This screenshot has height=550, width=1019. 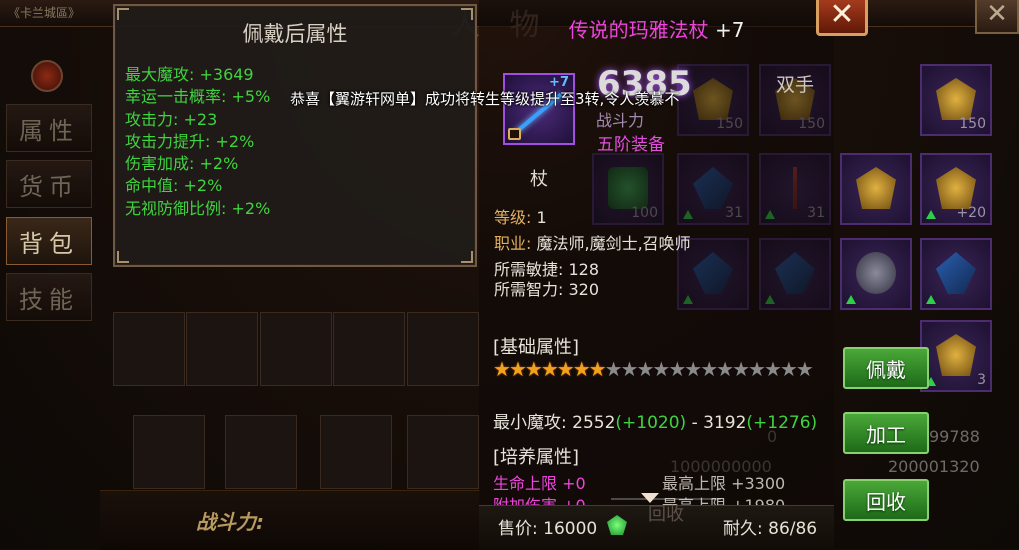 I want to click on inventory-slot: 3, so click(x=956, y=356).